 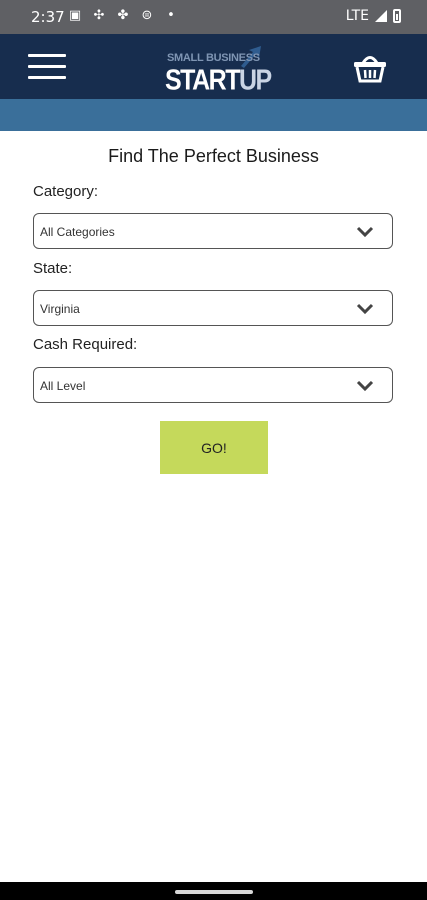 I want to click on site-logo: SMALL BUSINESS STARTUP, so click(x=218, y=71).